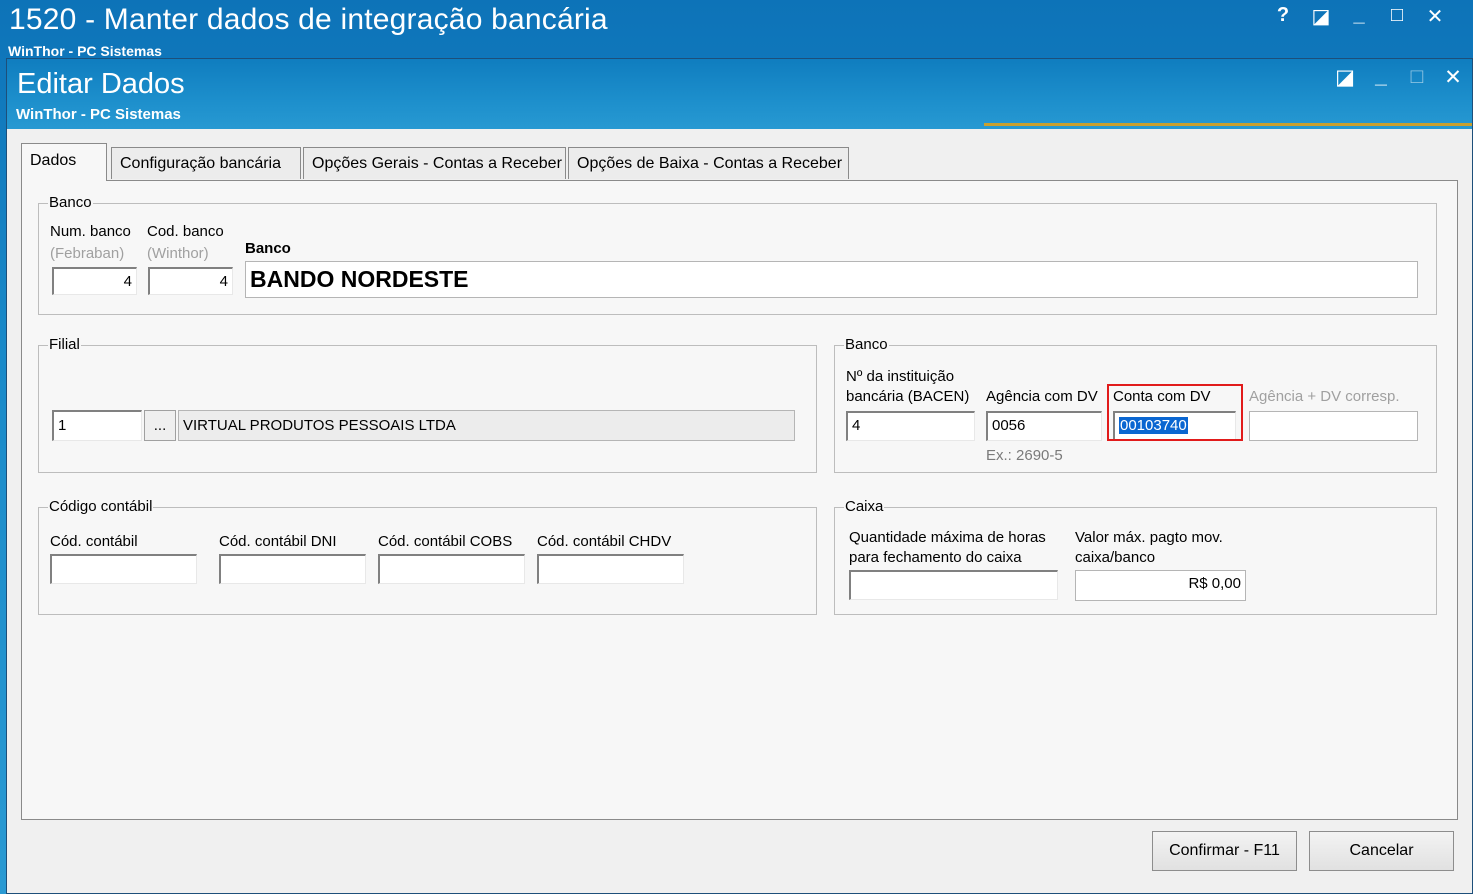  What do you see at coordinates (910, 426) in the screenshot?
I see `instituicao-input: 4` at bounding box center [910, 426].